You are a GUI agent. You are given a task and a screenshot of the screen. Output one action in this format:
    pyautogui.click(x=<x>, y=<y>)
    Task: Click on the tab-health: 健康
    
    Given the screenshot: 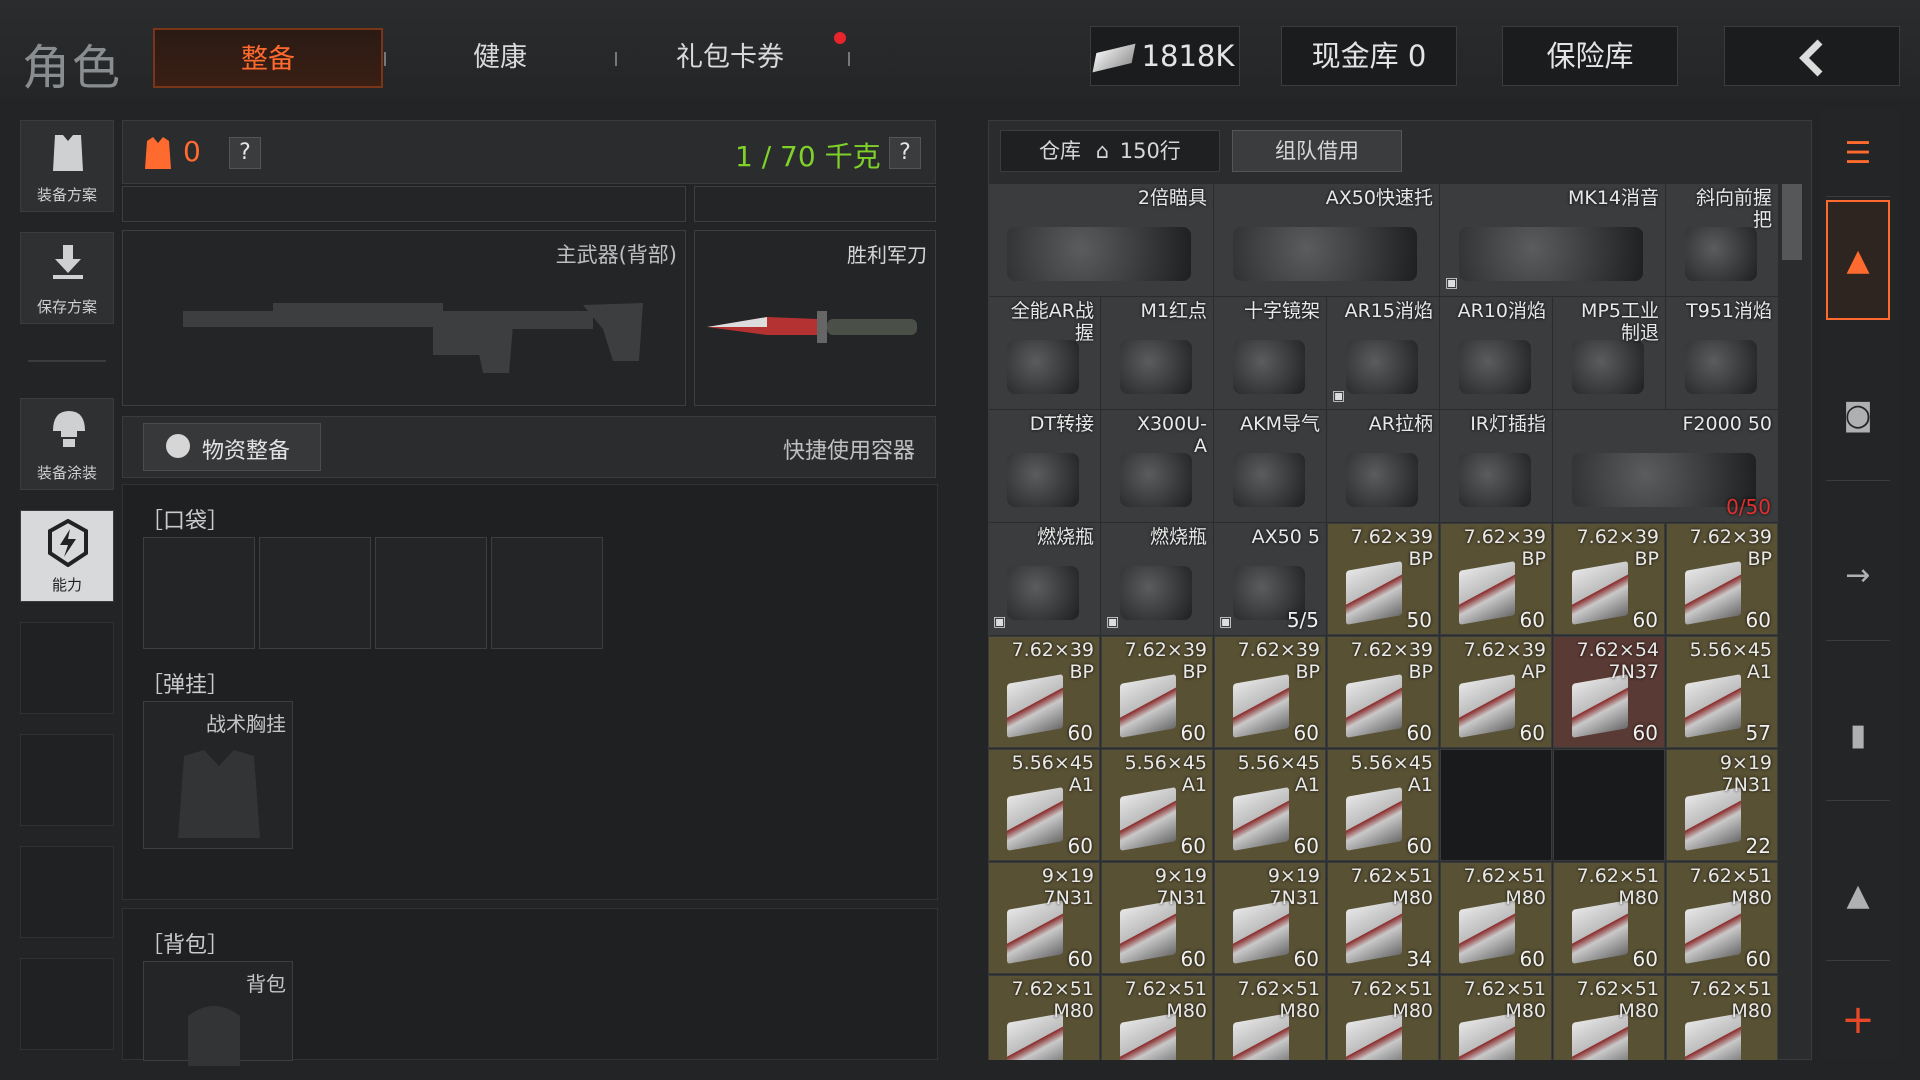 What is the action you would take?
    pyautogui.click(x=500, y=58)
    